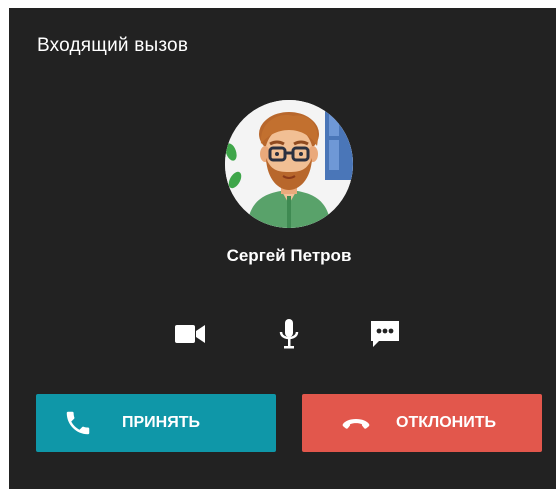 The image size is (556, 489). I want to click on call-options-bar, so click(282, 334).